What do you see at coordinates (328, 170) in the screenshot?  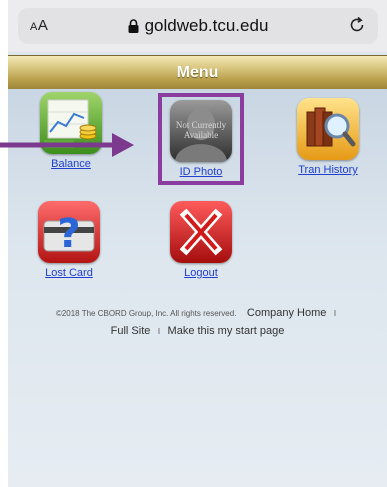 I see `tran-history-link: Tran History` at bounding box center [328, 170].